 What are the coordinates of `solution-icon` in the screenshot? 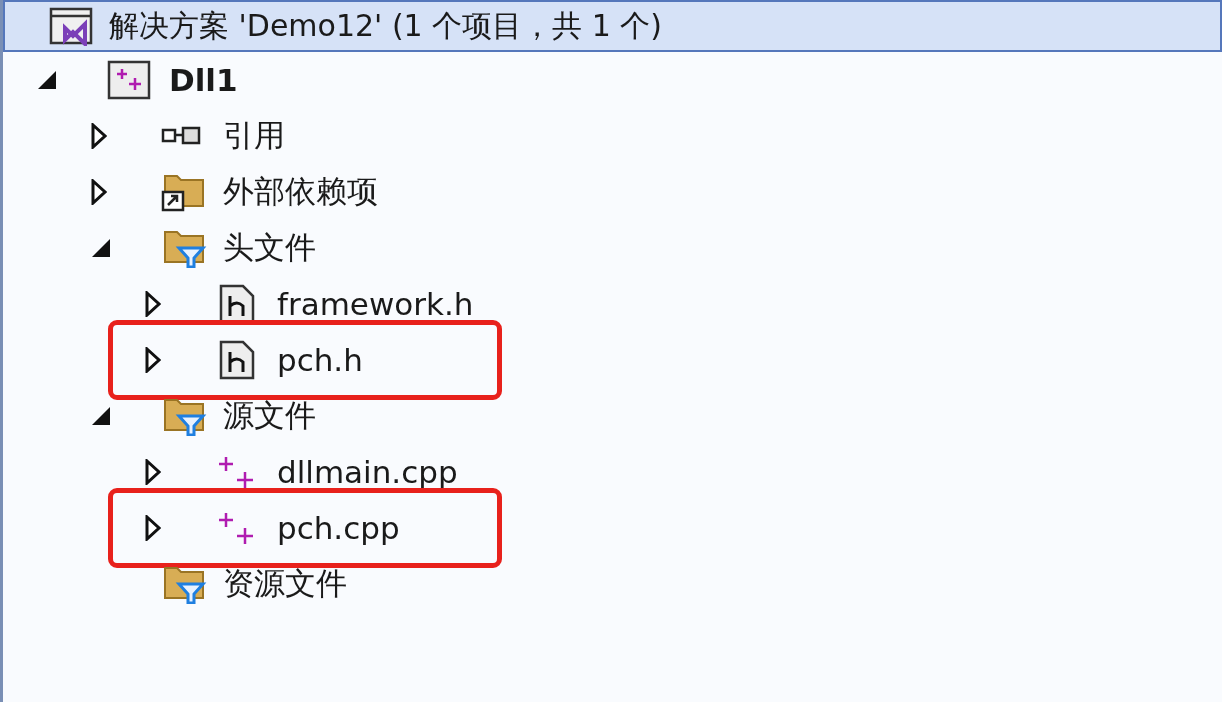 It's located at (71, 26).